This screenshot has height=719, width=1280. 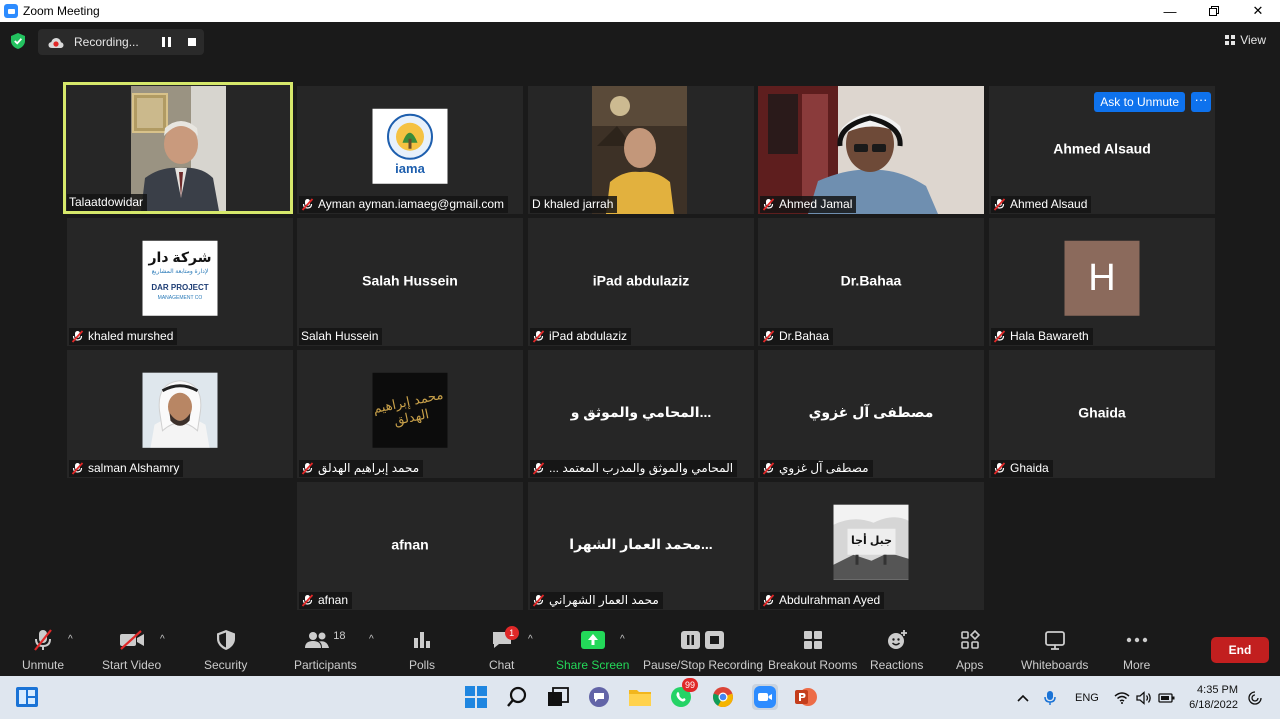 What do you see at coordinates (1144, 697) in the screenshot?
I see `speaker-icon` at bounding box center [1144, 697].